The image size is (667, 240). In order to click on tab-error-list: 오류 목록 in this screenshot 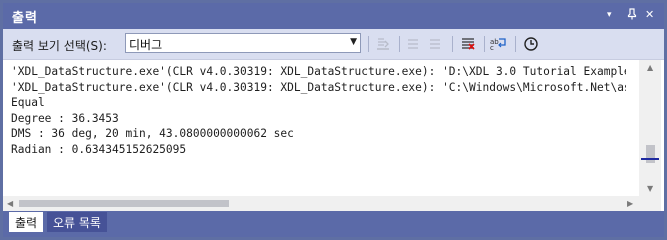, I will do `click(77, 222)`.